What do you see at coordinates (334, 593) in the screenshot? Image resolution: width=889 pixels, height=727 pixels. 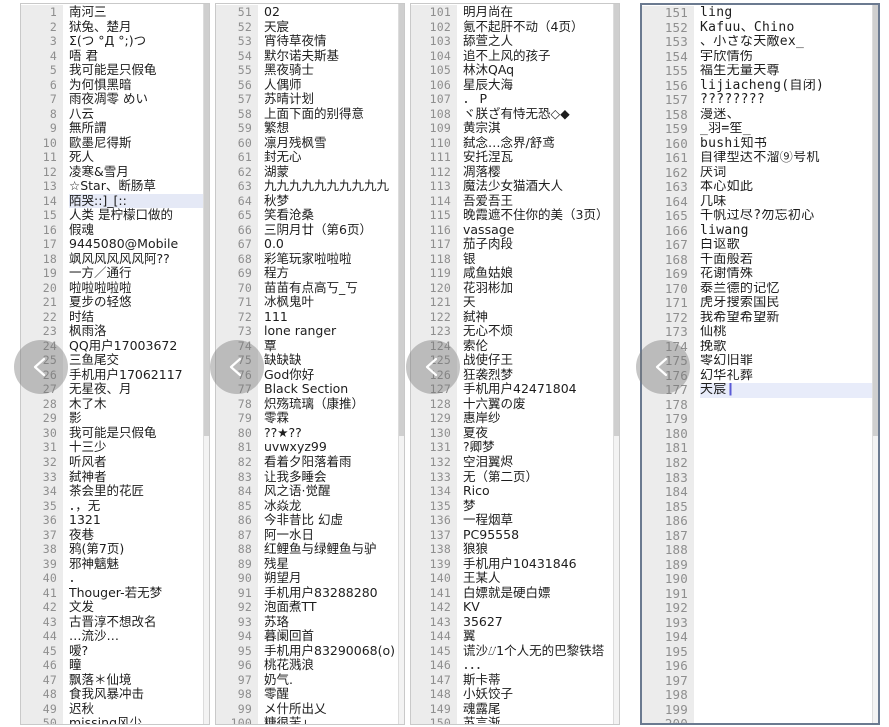 I see `code-line: 手机用户83288280` at bounding box center [334, 593].